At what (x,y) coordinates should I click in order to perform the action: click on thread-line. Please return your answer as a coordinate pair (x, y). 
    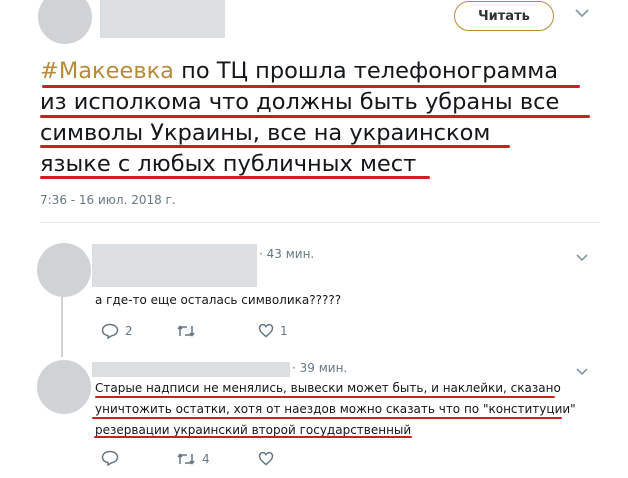
    Looking at the image, I should click on (62, 322).